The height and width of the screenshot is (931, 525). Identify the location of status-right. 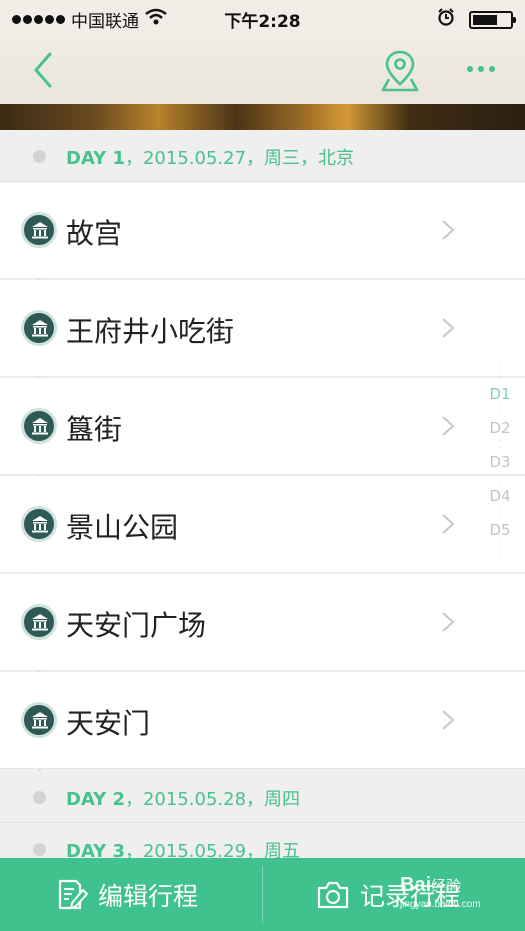
(476, 19).